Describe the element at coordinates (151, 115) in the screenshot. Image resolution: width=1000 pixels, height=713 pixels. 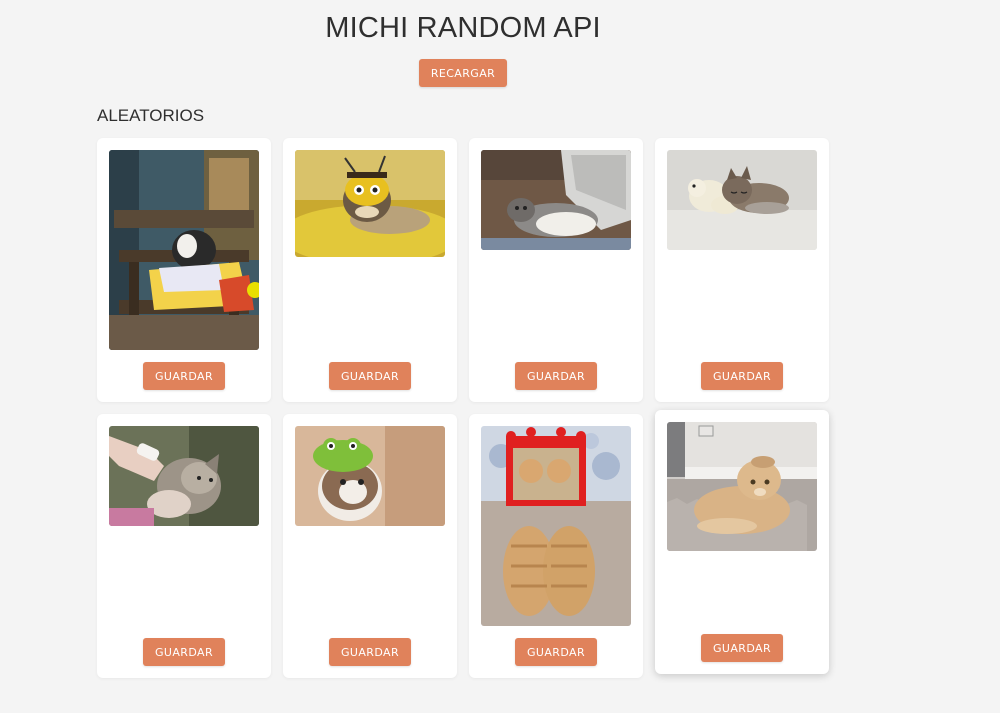
I see `section-title: ALEATORIOS` at that location.